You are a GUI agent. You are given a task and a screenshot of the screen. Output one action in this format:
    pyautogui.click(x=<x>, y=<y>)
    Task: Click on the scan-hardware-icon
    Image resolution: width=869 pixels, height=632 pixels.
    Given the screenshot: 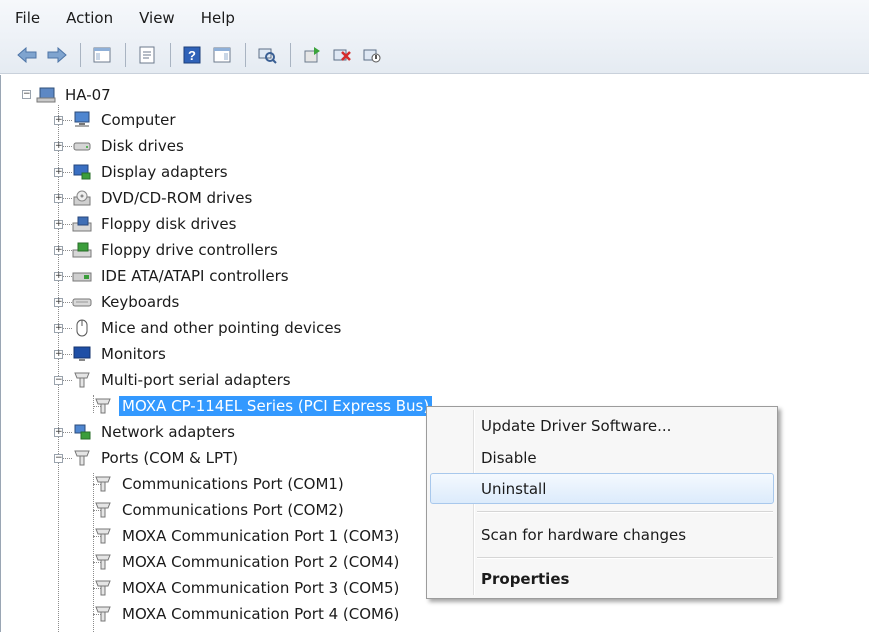 What is the action you would take?
    pyautogui.click(x=267, y=55)
    